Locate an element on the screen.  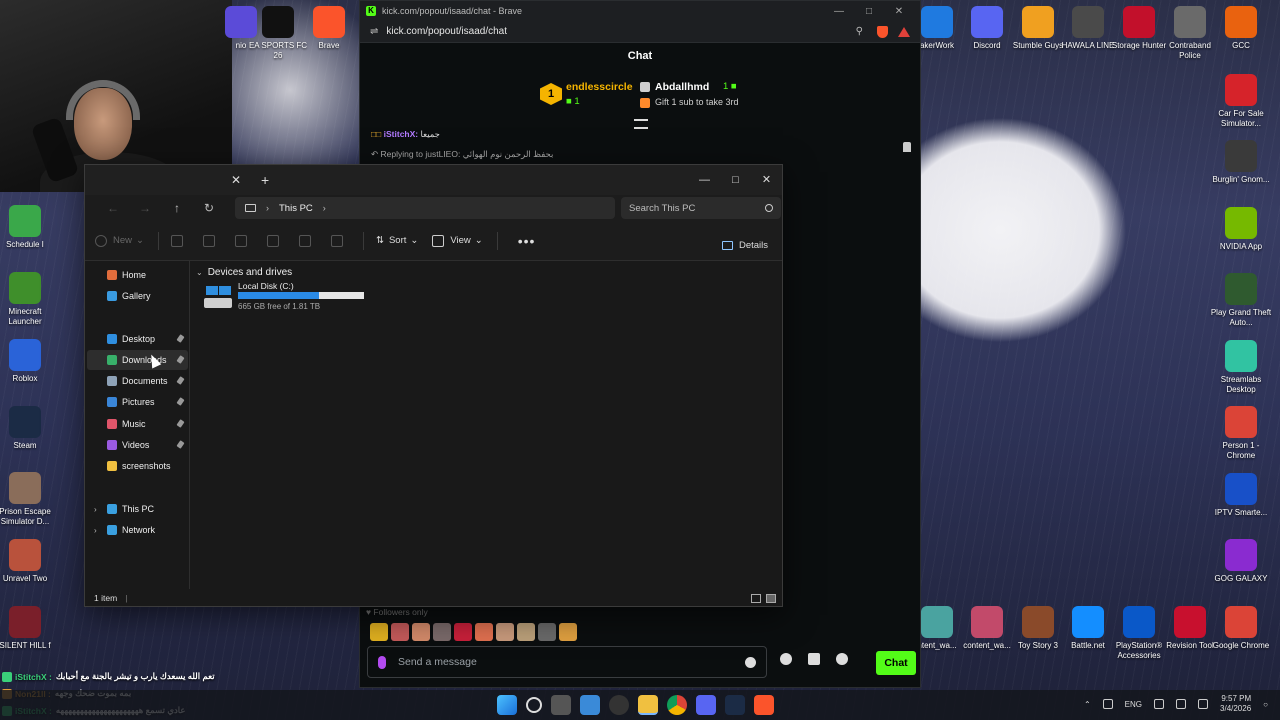
zoom-icon: ⚲ is located at coordinates (859, 31).